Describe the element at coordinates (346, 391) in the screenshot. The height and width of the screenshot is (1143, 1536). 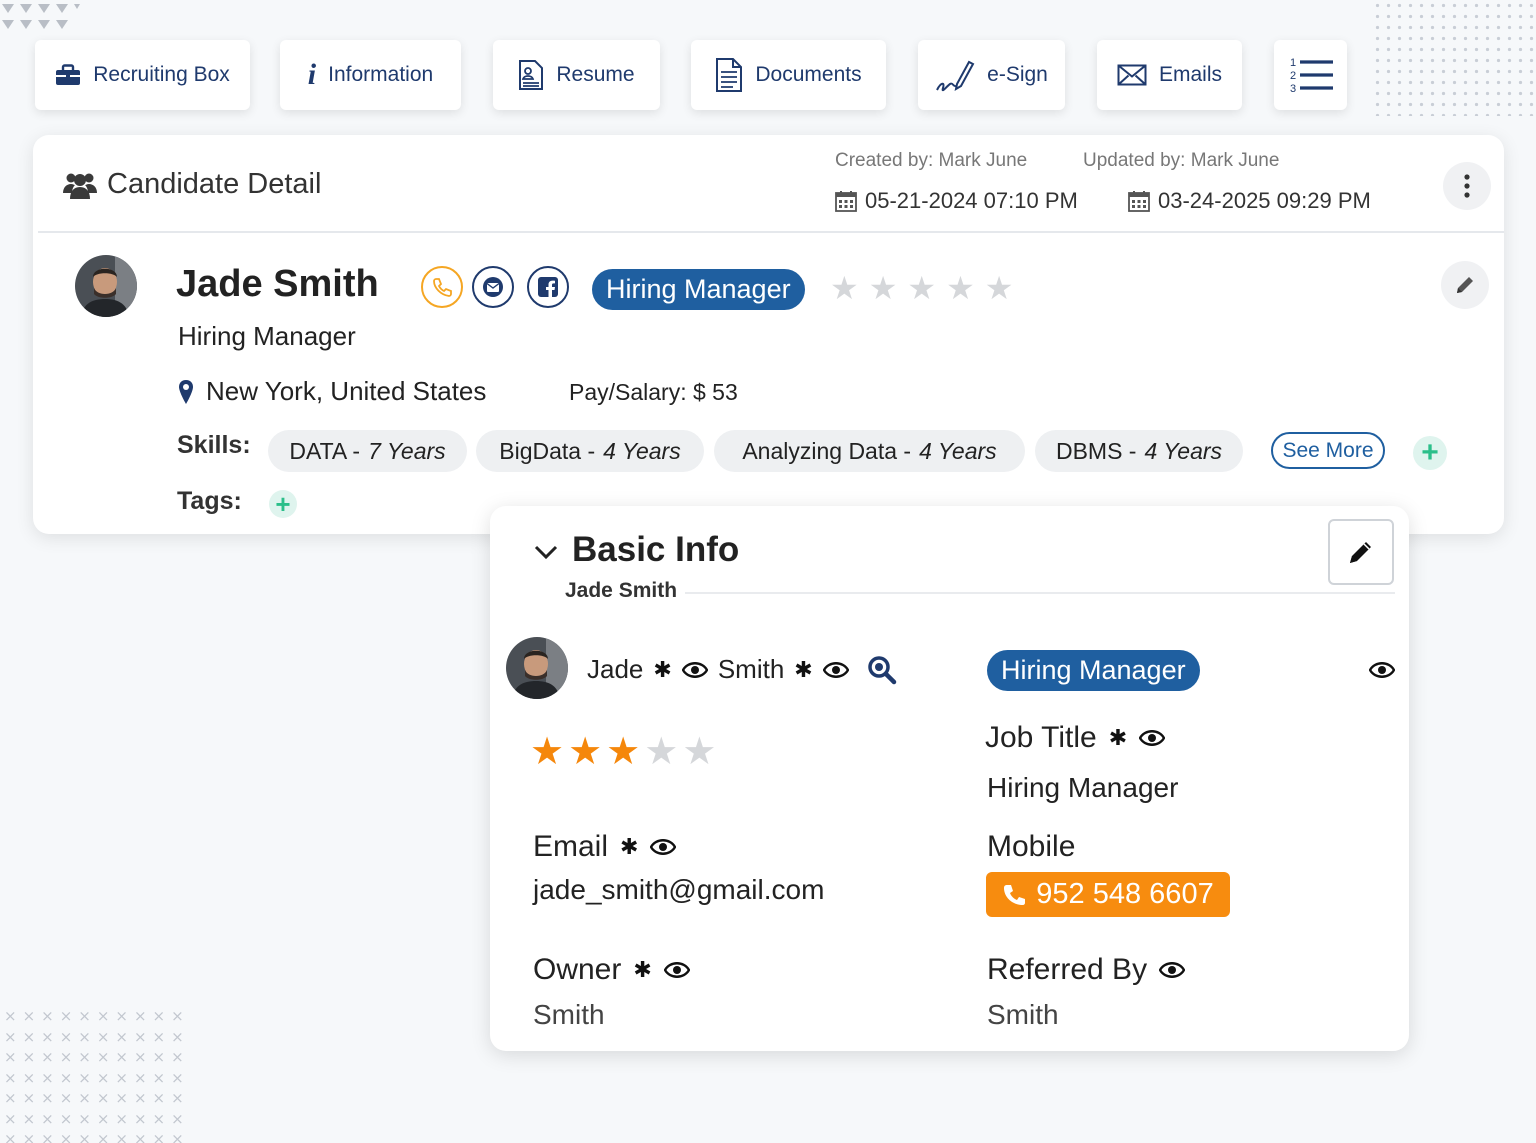
I see `location-text: New York, United States` at that location.